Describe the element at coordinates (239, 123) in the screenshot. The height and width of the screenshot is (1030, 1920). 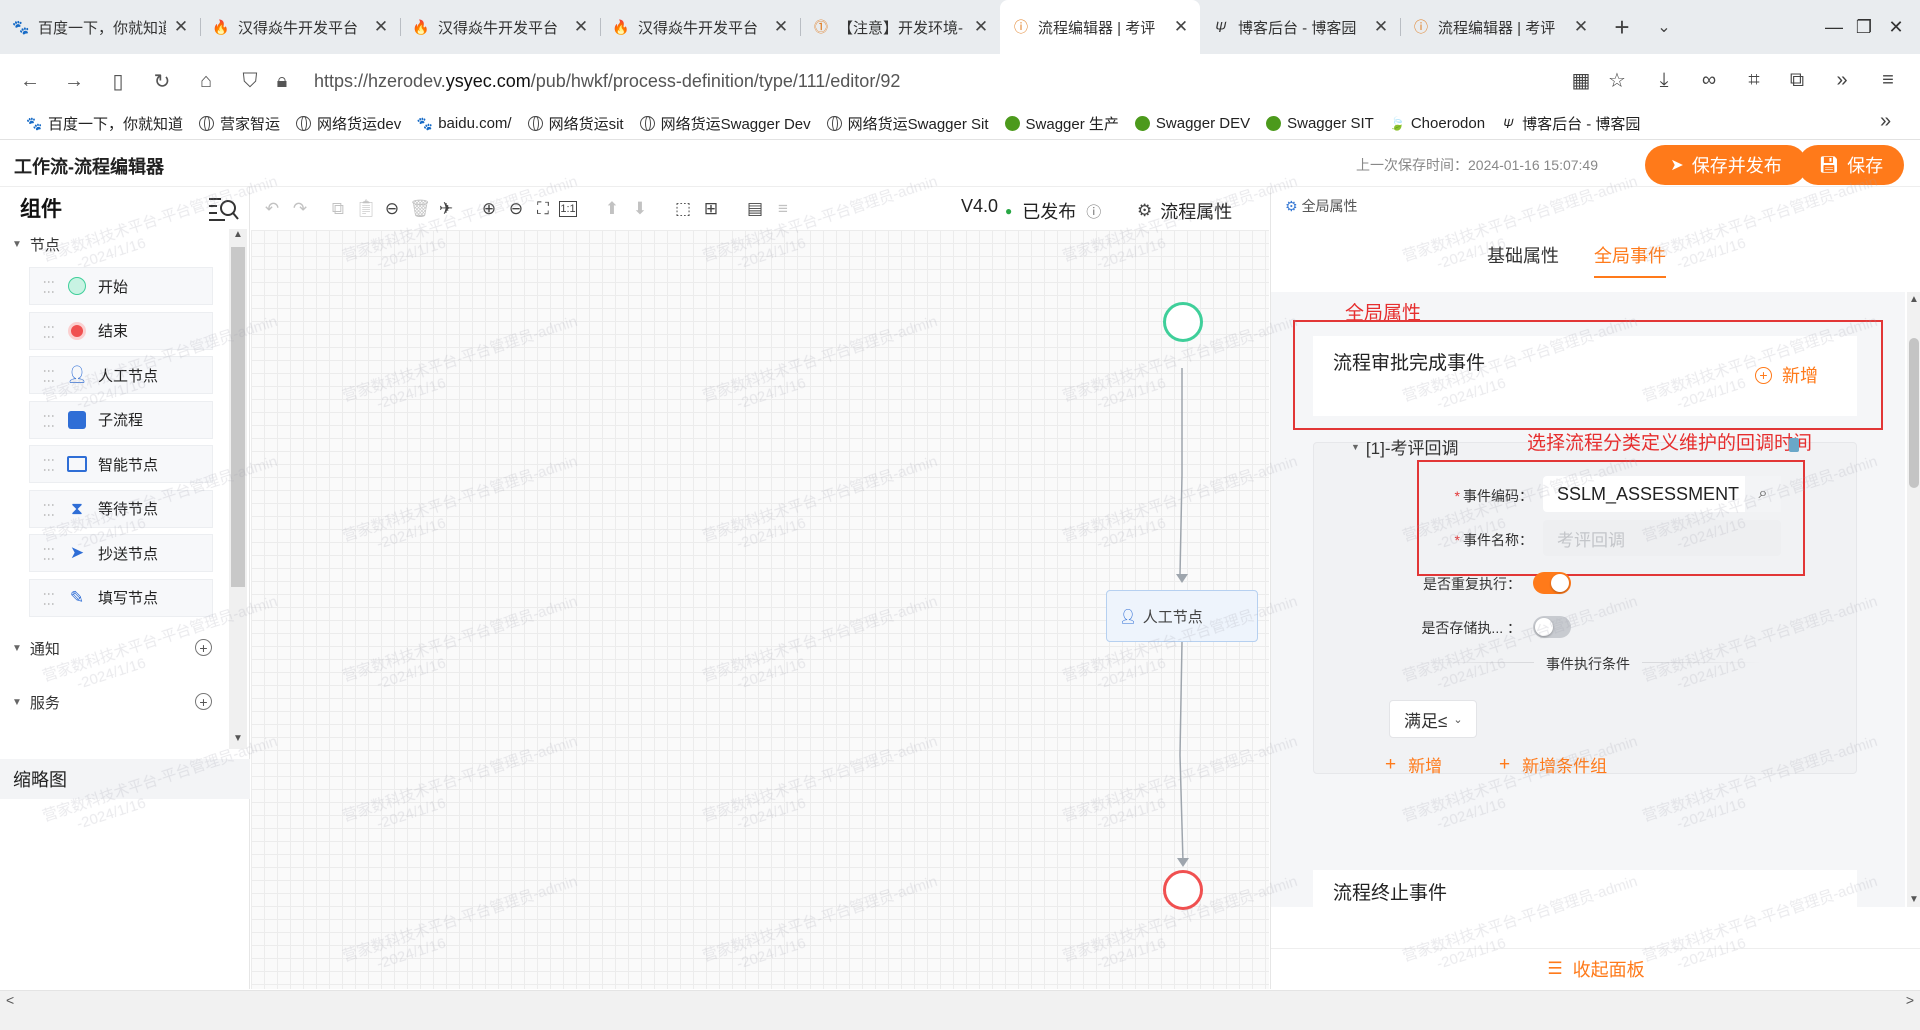
I see `bookmark-item: 营家智运` at that location.